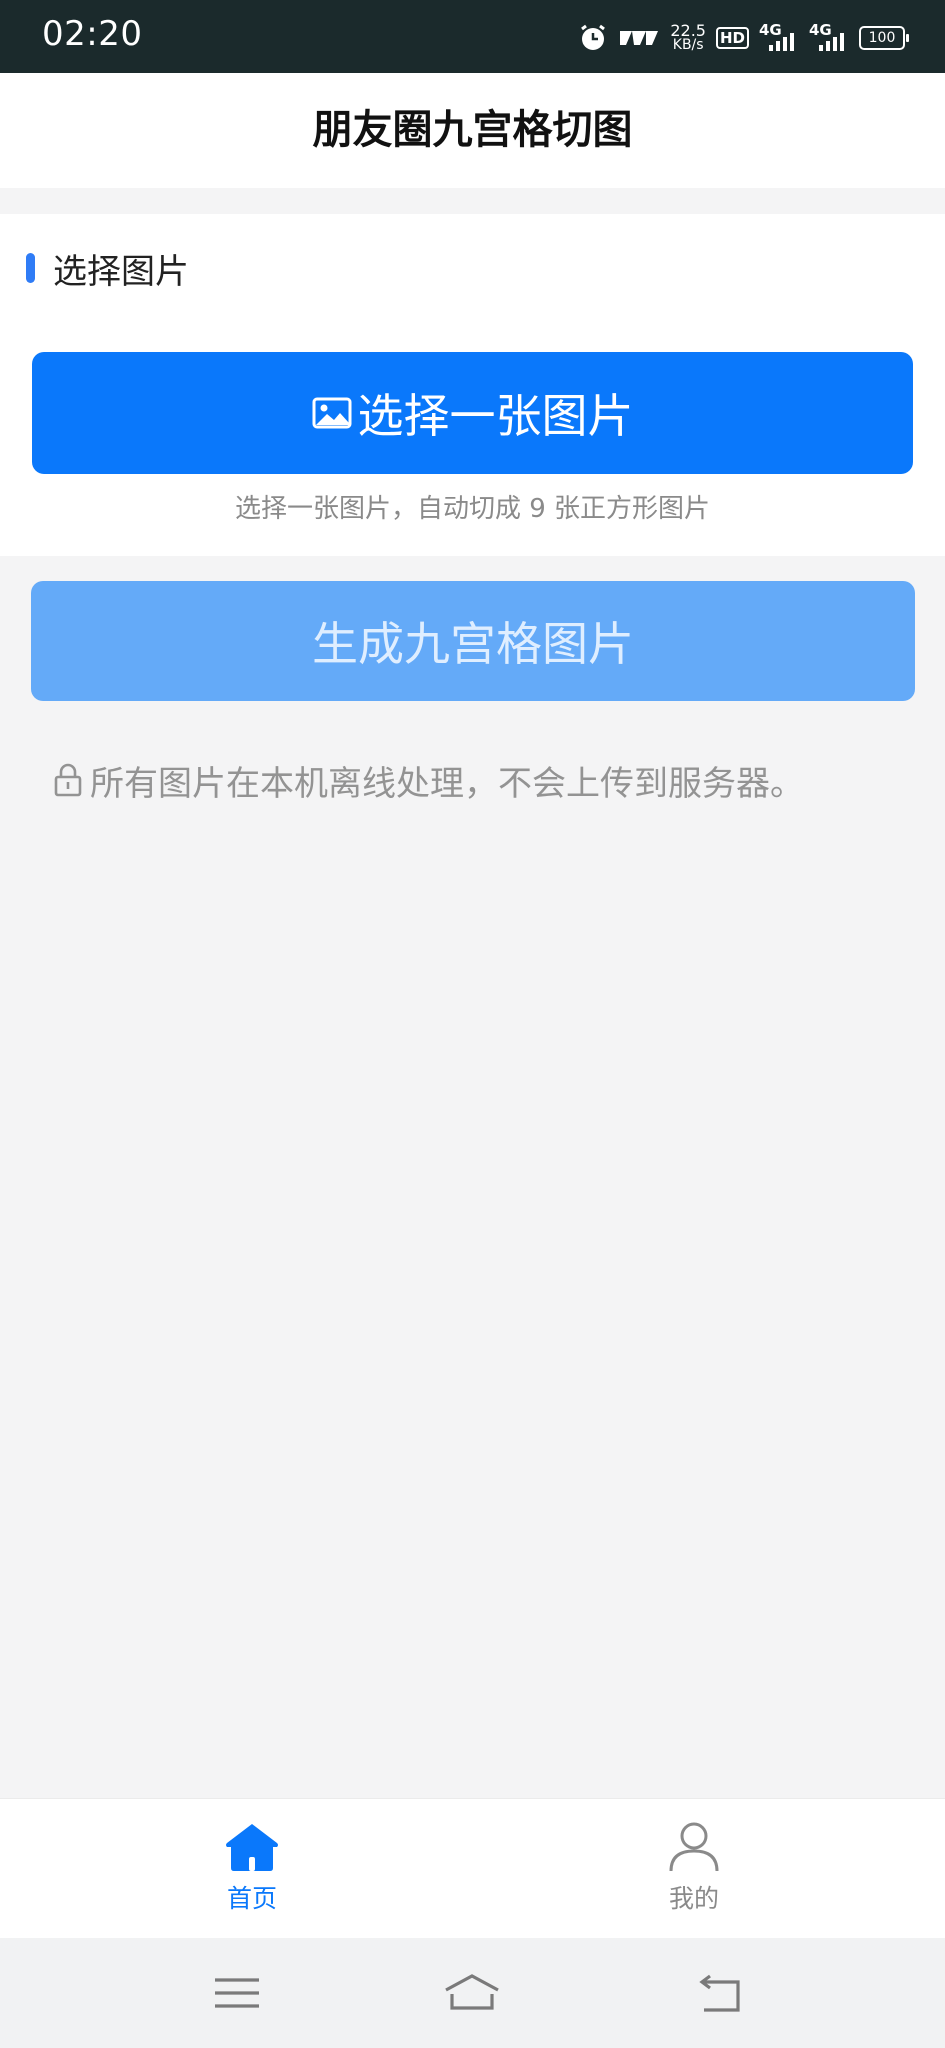 The image size is (945, 2048). I want to click on tab-mine-label: 我的, so click(693, 1898).